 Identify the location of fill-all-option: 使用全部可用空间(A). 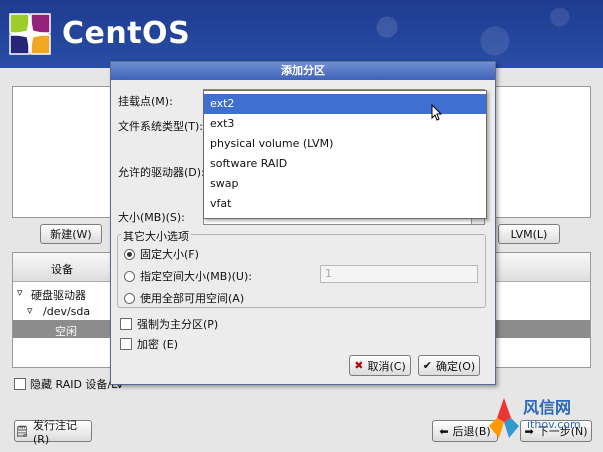
(184, 298).